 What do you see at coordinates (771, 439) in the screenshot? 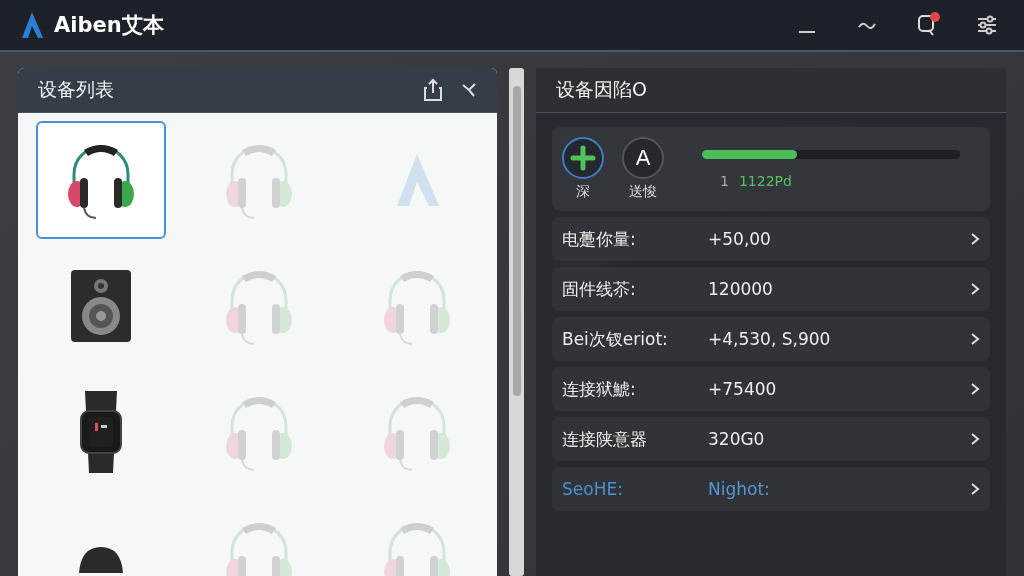
I see `info-row: 连接陕意器 320G0` at bounding box center [771, 439].